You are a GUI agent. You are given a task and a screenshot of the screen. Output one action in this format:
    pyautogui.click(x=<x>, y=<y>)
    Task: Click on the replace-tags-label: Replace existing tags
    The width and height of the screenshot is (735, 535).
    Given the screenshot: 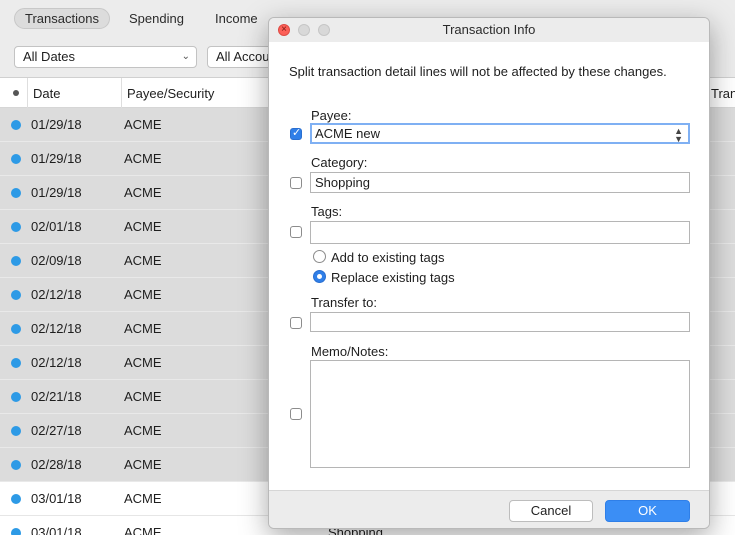 What is the action you would take?
    pyautogui.click(x=393, y=277)
    